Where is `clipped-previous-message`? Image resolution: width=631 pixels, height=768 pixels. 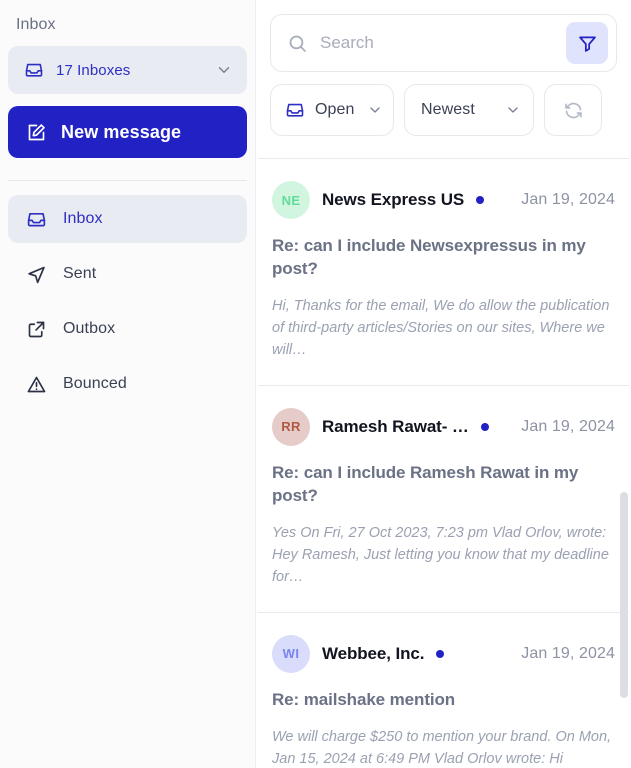
clipped-previous-message is located at coordinates (443, 153).